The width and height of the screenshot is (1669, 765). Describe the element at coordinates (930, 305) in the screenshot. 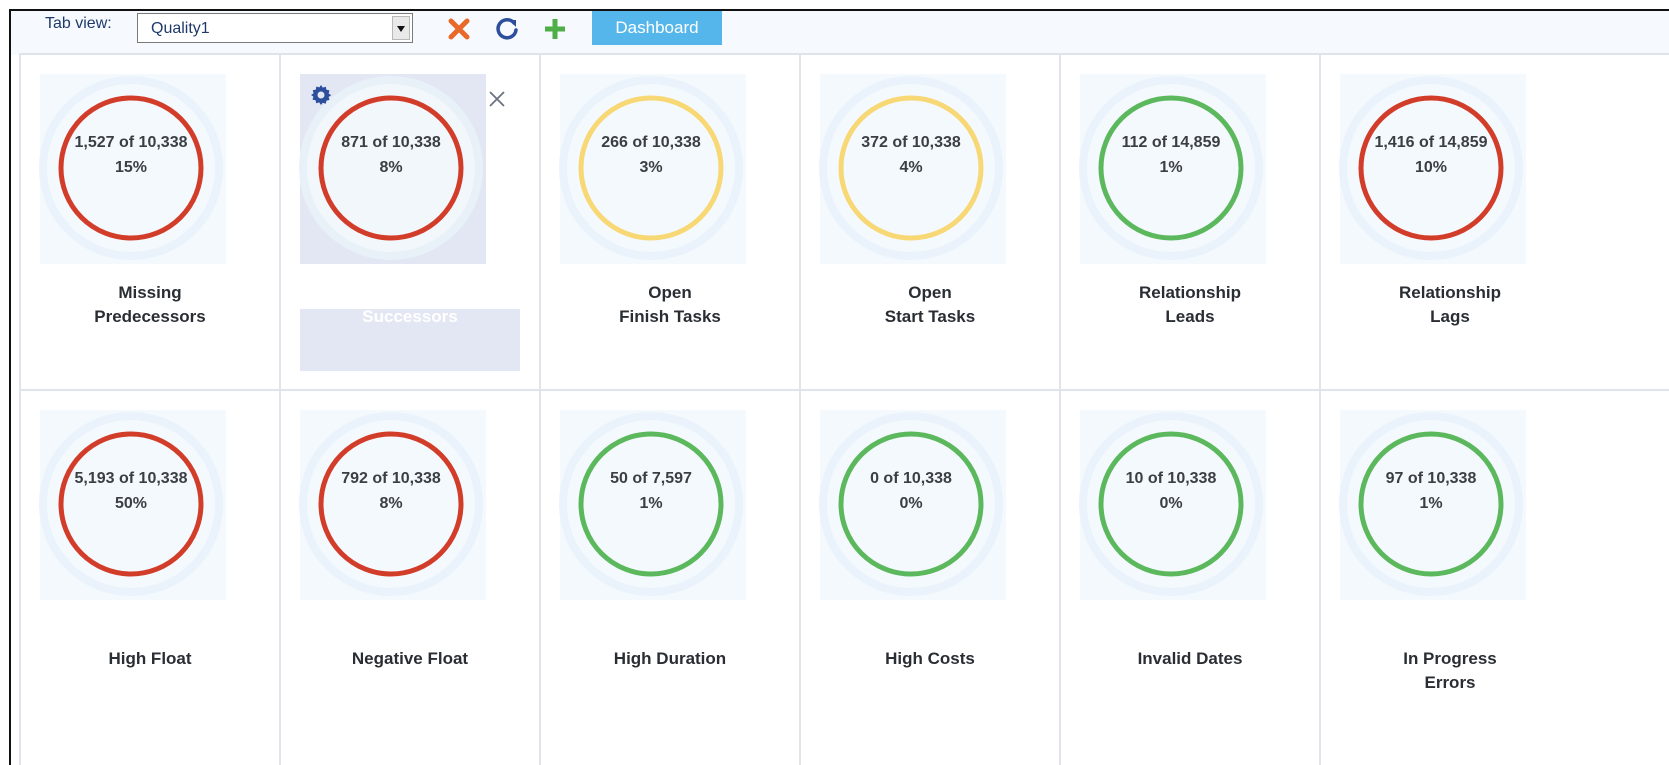

I see `metric-title: Open Start Tasks` at that location.